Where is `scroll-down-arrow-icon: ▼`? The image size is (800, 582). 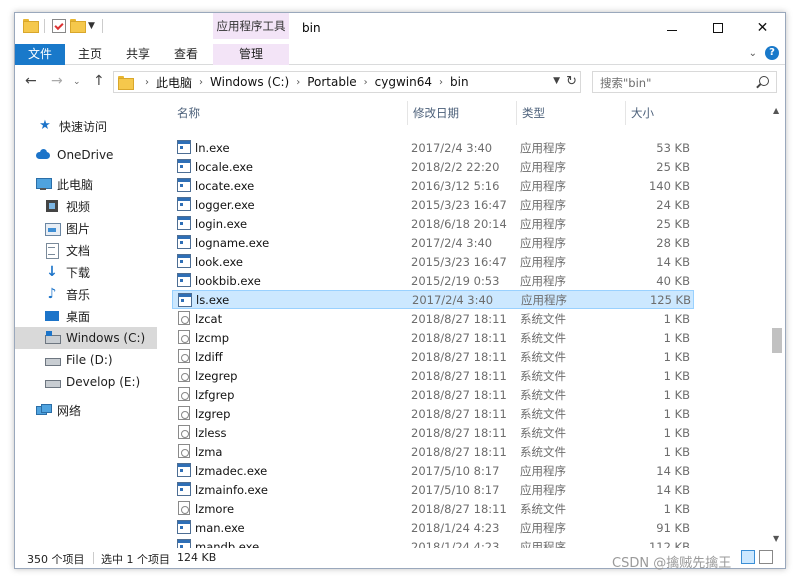 scroll-down-arrow-icon: ▼ is located at coordinates (776, 538).